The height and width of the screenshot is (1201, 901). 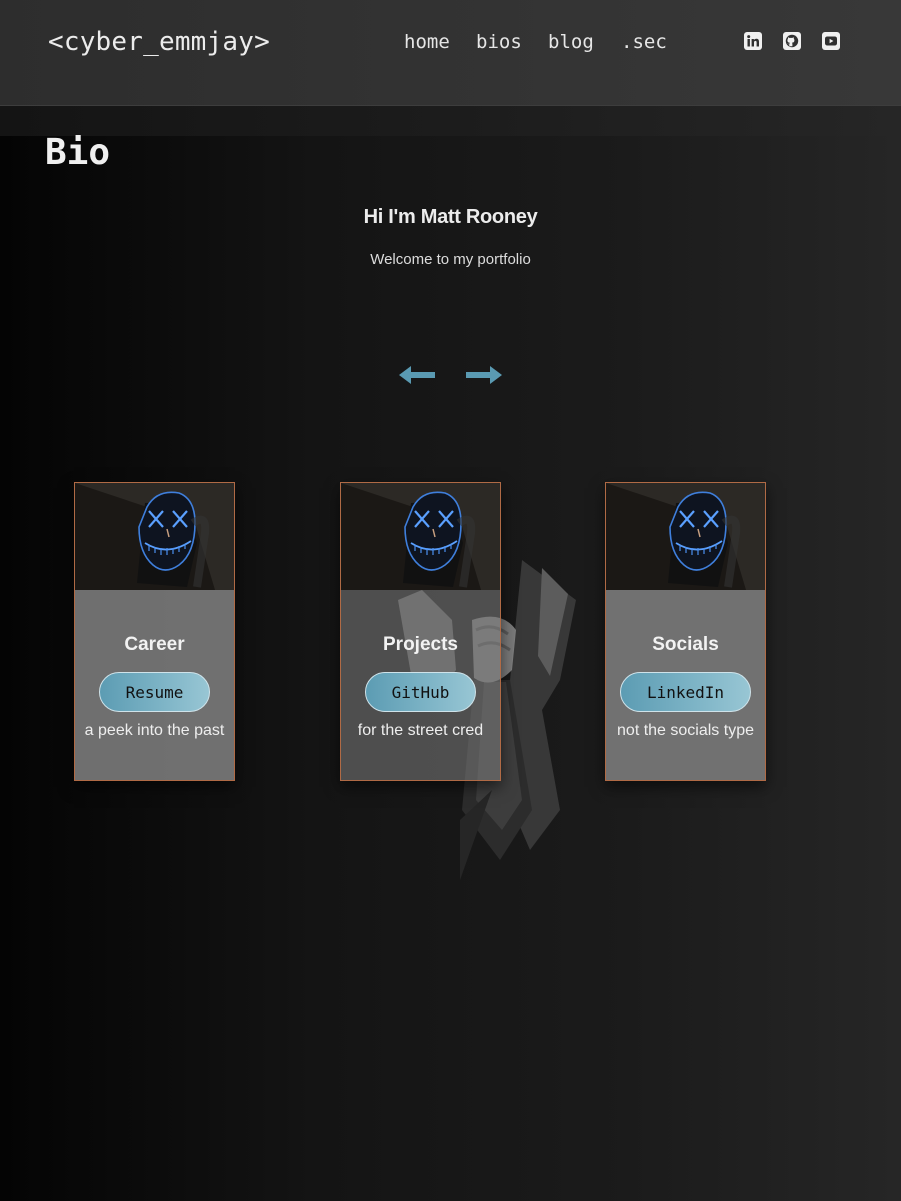 I want to click on nav-link-sec: .sec, so click(x=644, y=42).